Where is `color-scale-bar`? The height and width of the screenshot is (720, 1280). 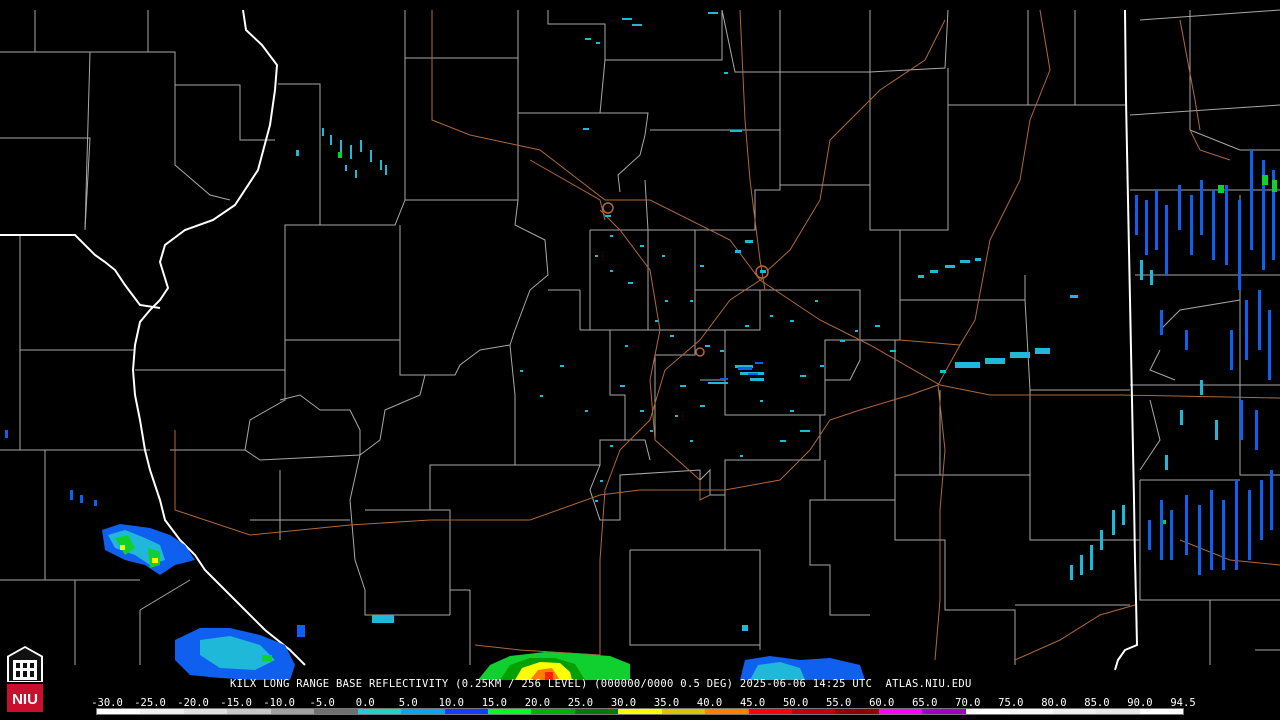
color-scale-bar is located at coordinates (640, 711).